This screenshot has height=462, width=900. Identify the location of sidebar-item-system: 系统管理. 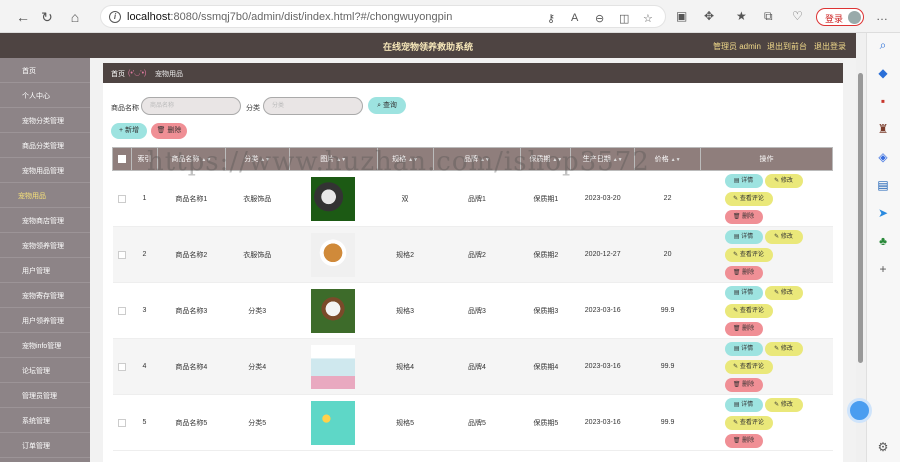
(45, 420).